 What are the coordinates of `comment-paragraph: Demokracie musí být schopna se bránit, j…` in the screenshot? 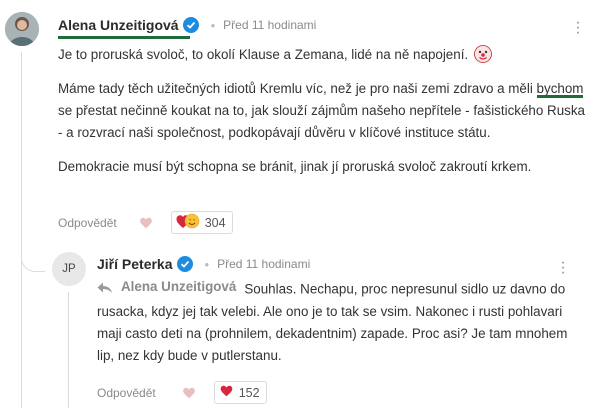 It's located at (295, 166).